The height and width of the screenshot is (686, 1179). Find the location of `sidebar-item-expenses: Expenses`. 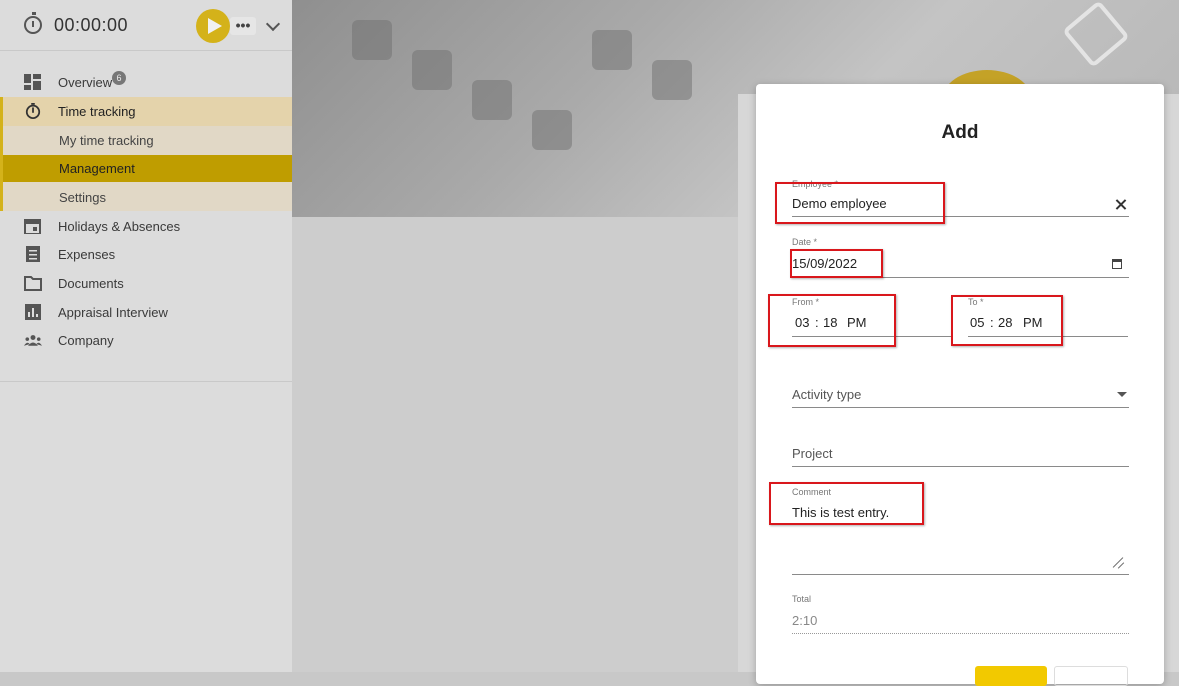

sidebar-item-expenses: Expenses is located at coordinates (146, 254).